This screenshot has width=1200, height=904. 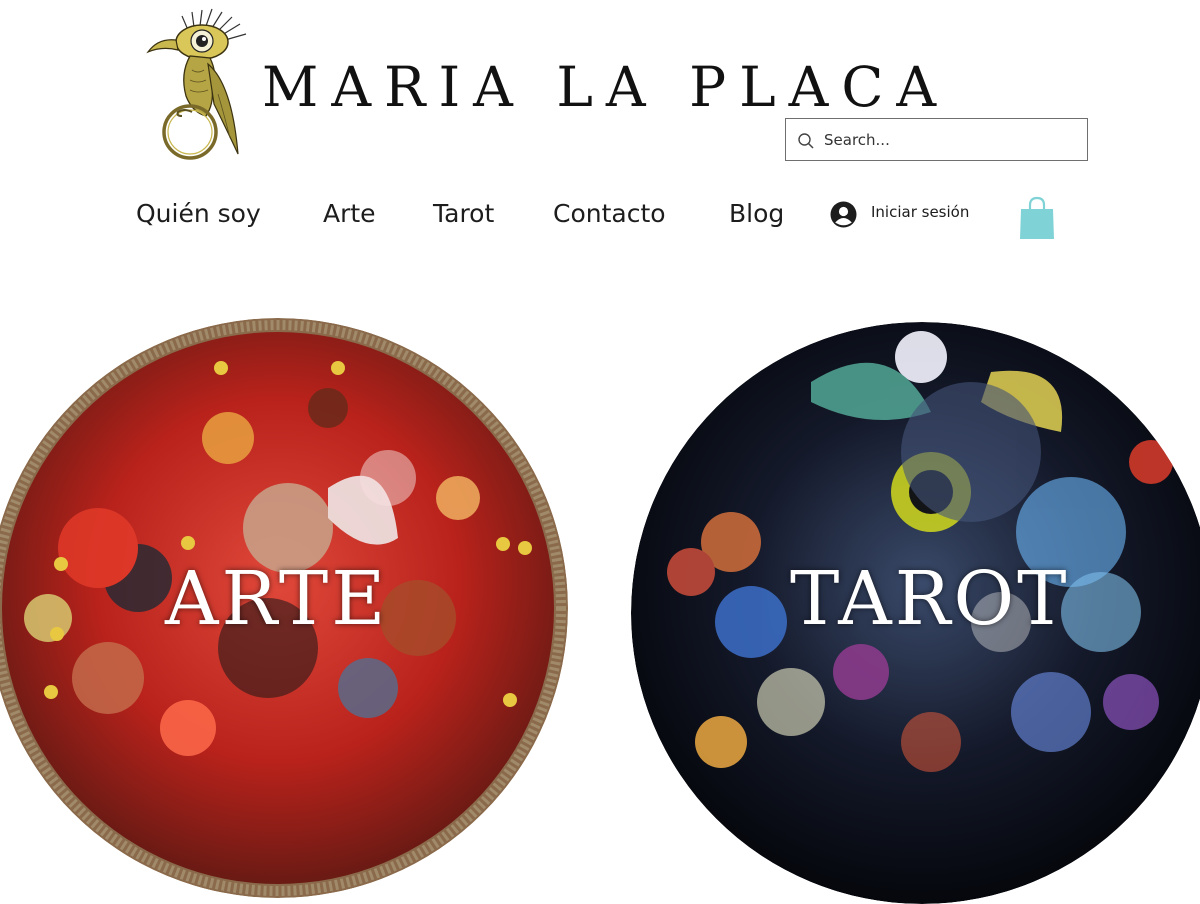 What do you see at coordinates (276, 599) in the screenshot?
I see `arte-label: ARTE` at bounding box center [276, 599].